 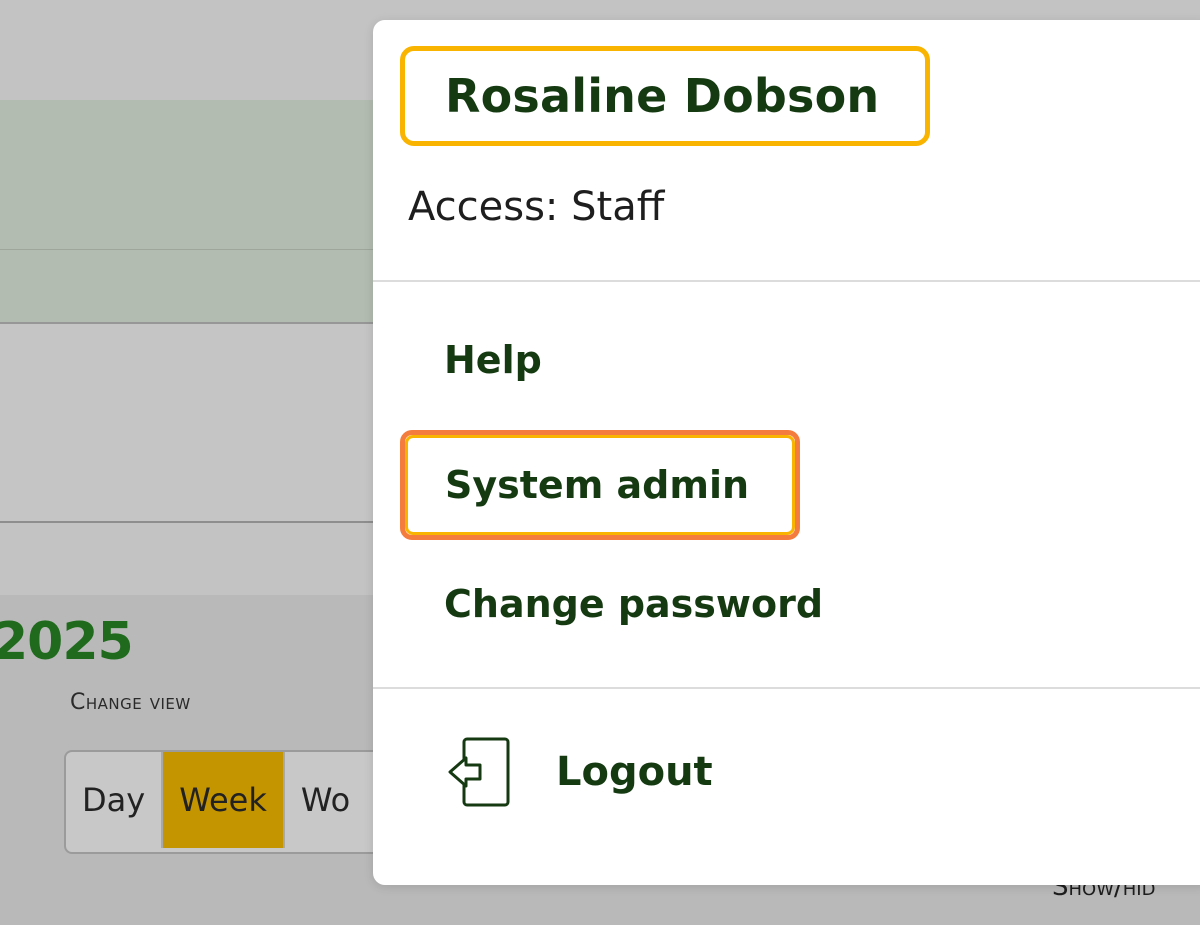 I want to click on calendar-year-heading: 2025, so click(x=67, y=642).